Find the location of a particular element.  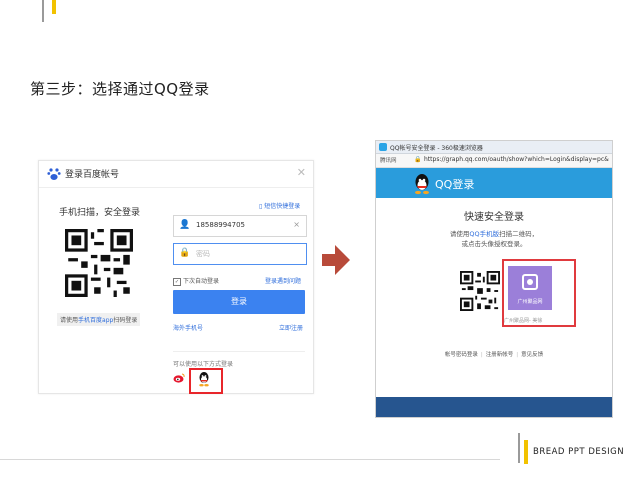

login-button: 登录 is located at coordinates (239, 302).